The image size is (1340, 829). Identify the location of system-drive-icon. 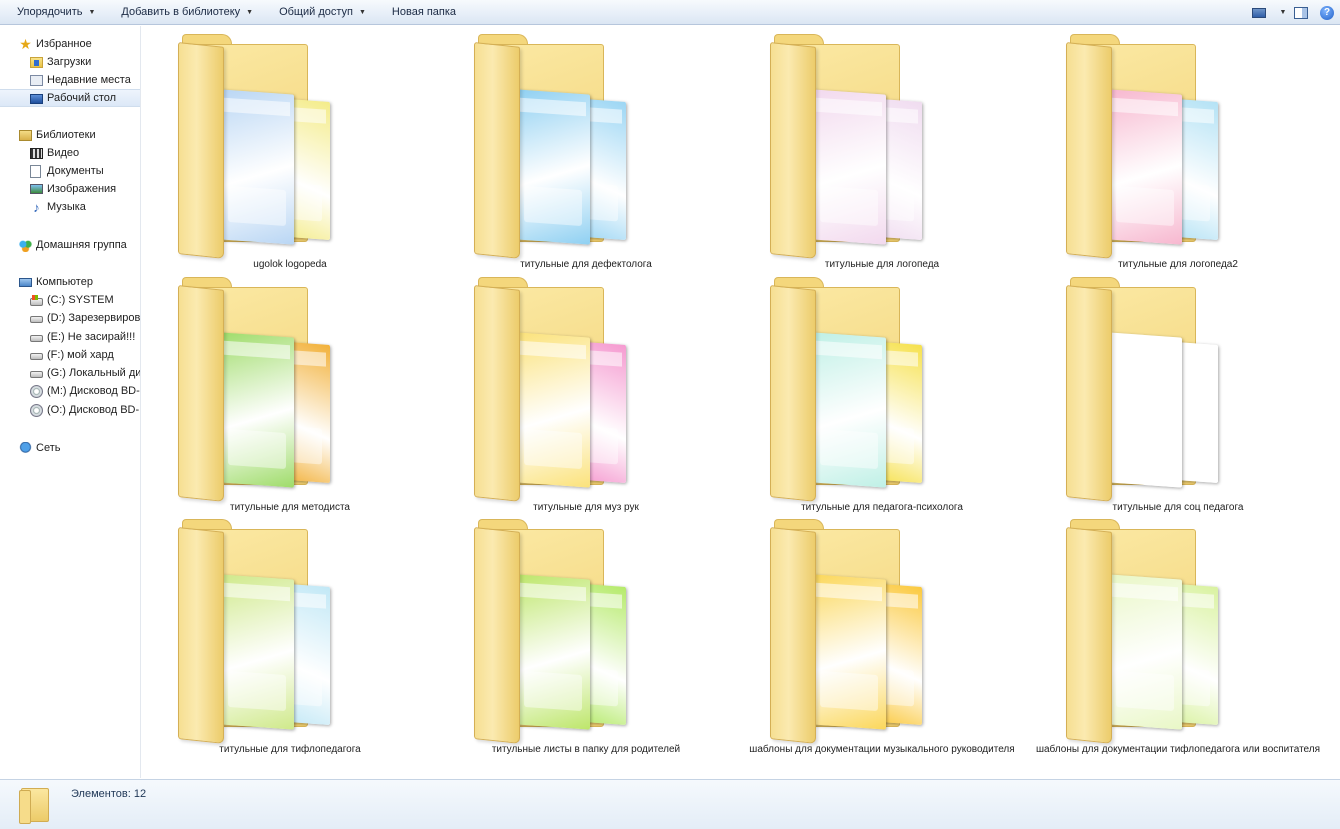
(36, 300).